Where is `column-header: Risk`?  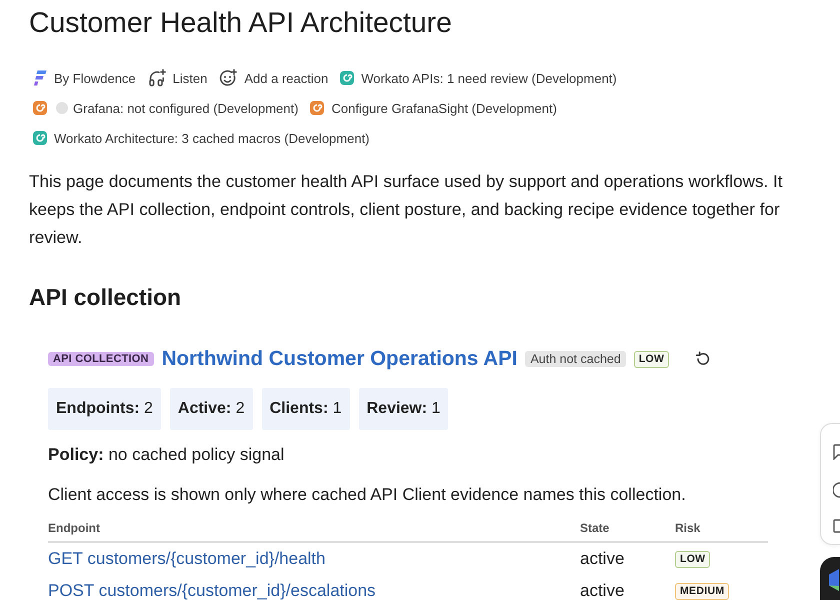
column-header: Risk is located at coordinates (721, 531).